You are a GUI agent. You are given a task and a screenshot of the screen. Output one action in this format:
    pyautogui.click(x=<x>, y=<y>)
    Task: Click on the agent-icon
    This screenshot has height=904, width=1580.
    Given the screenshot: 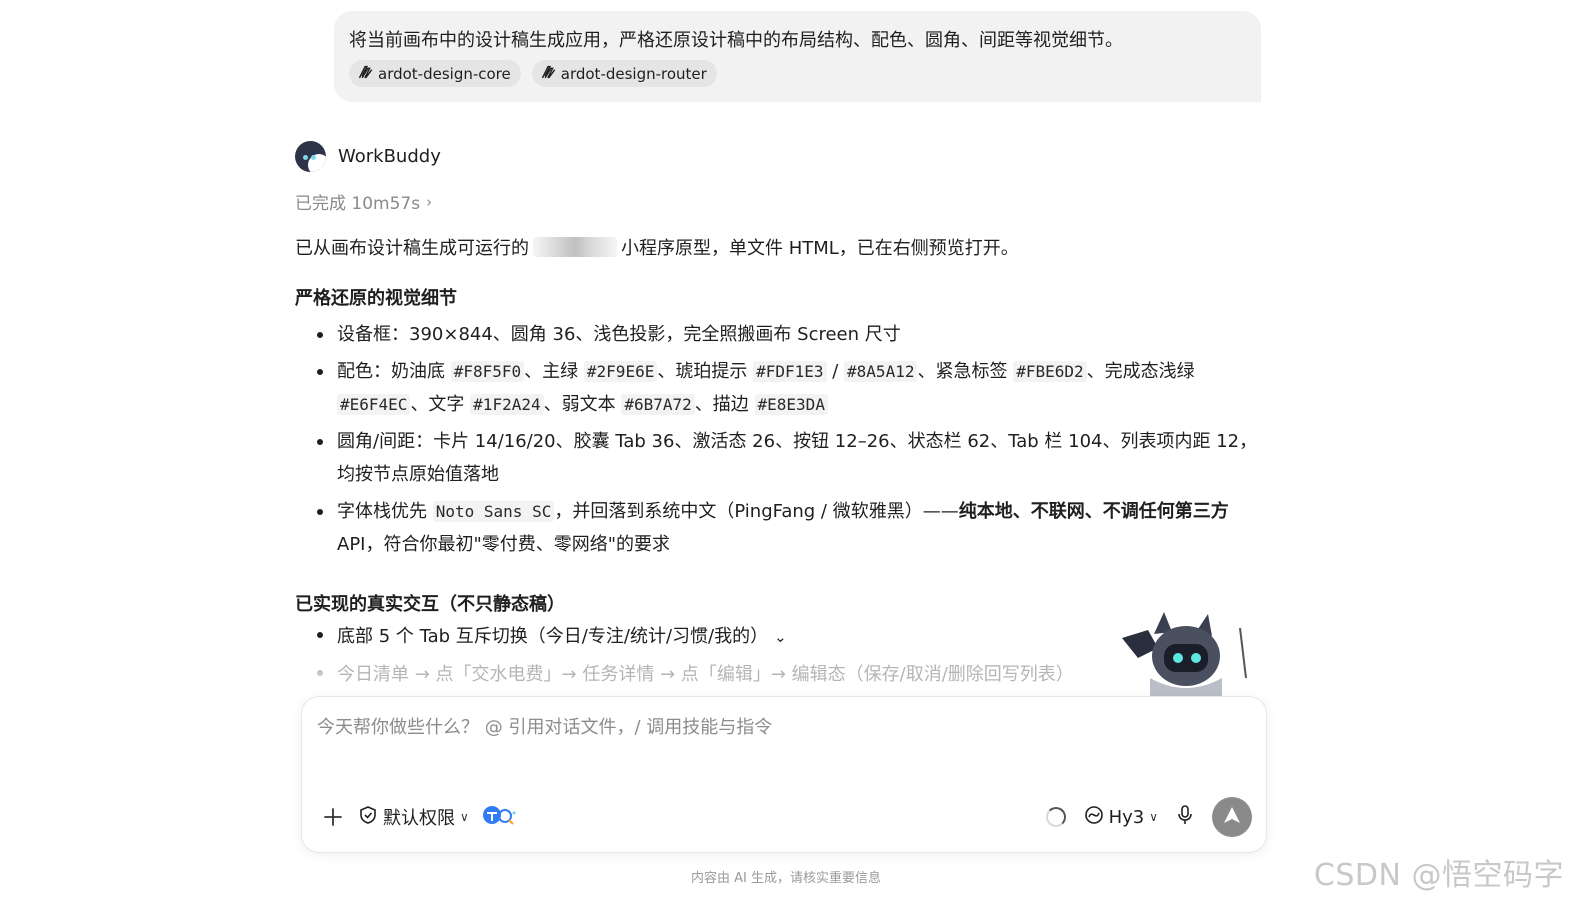 What is the action you would take?
    pyautogui.click(x=499, y=817)
    